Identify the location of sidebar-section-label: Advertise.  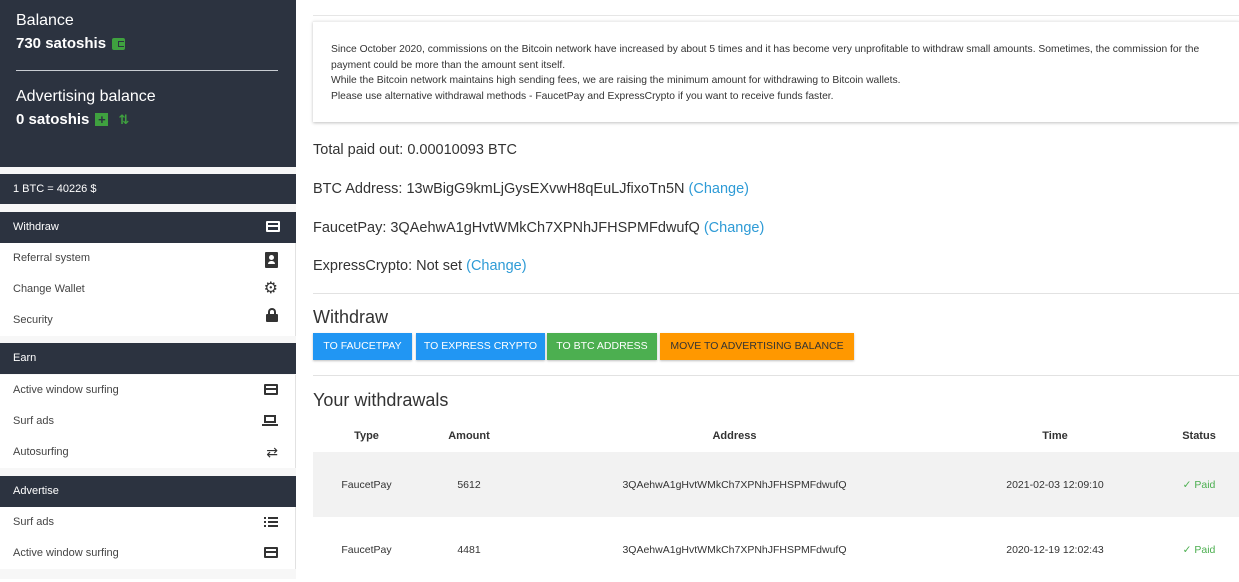
(36, 491).